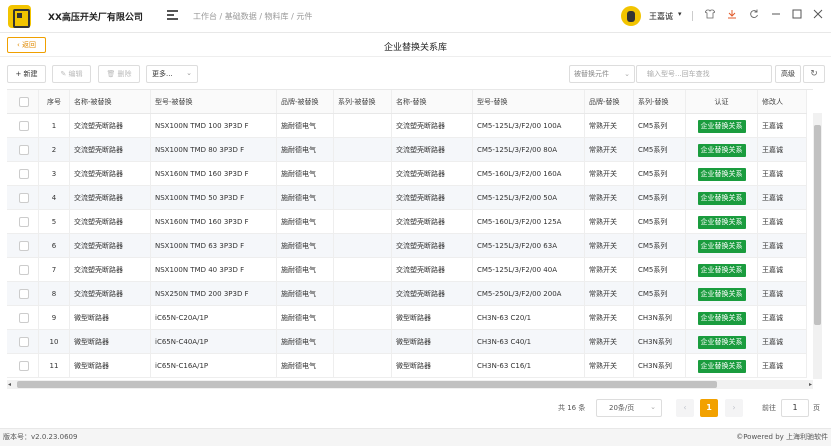 This screenshot has width=831, height=446. Describe the element at coordinates (54, 197) in the screenshot. I see `table-cell: 4` at that location.